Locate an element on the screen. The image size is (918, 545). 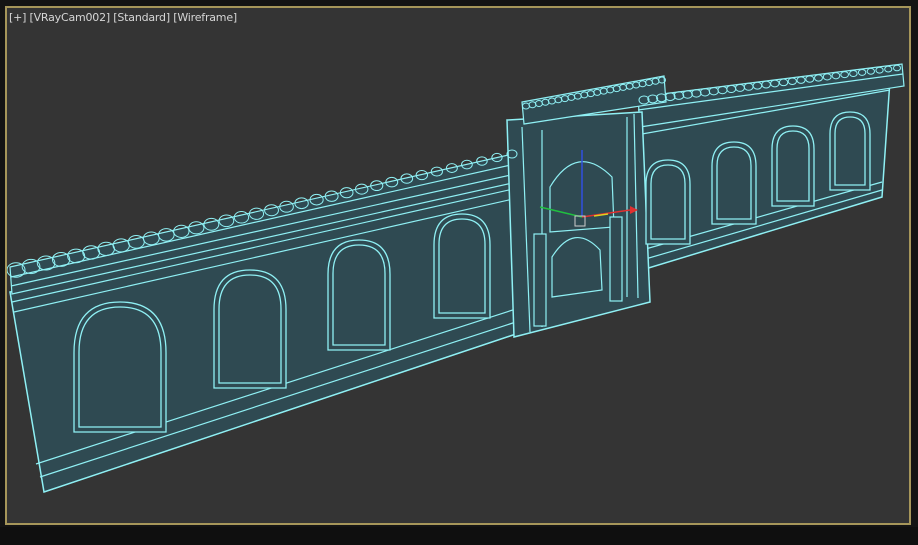
left-column is located at coordinates (540, 280).